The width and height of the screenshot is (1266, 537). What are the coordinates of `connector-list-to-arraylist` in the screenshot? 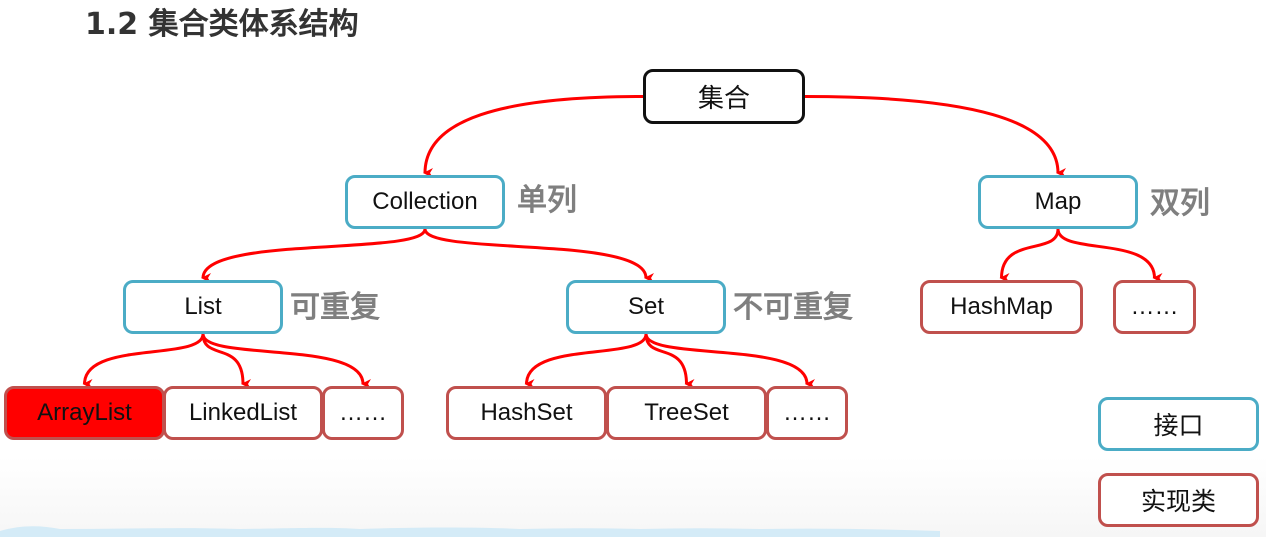 It's located at (143, 361).